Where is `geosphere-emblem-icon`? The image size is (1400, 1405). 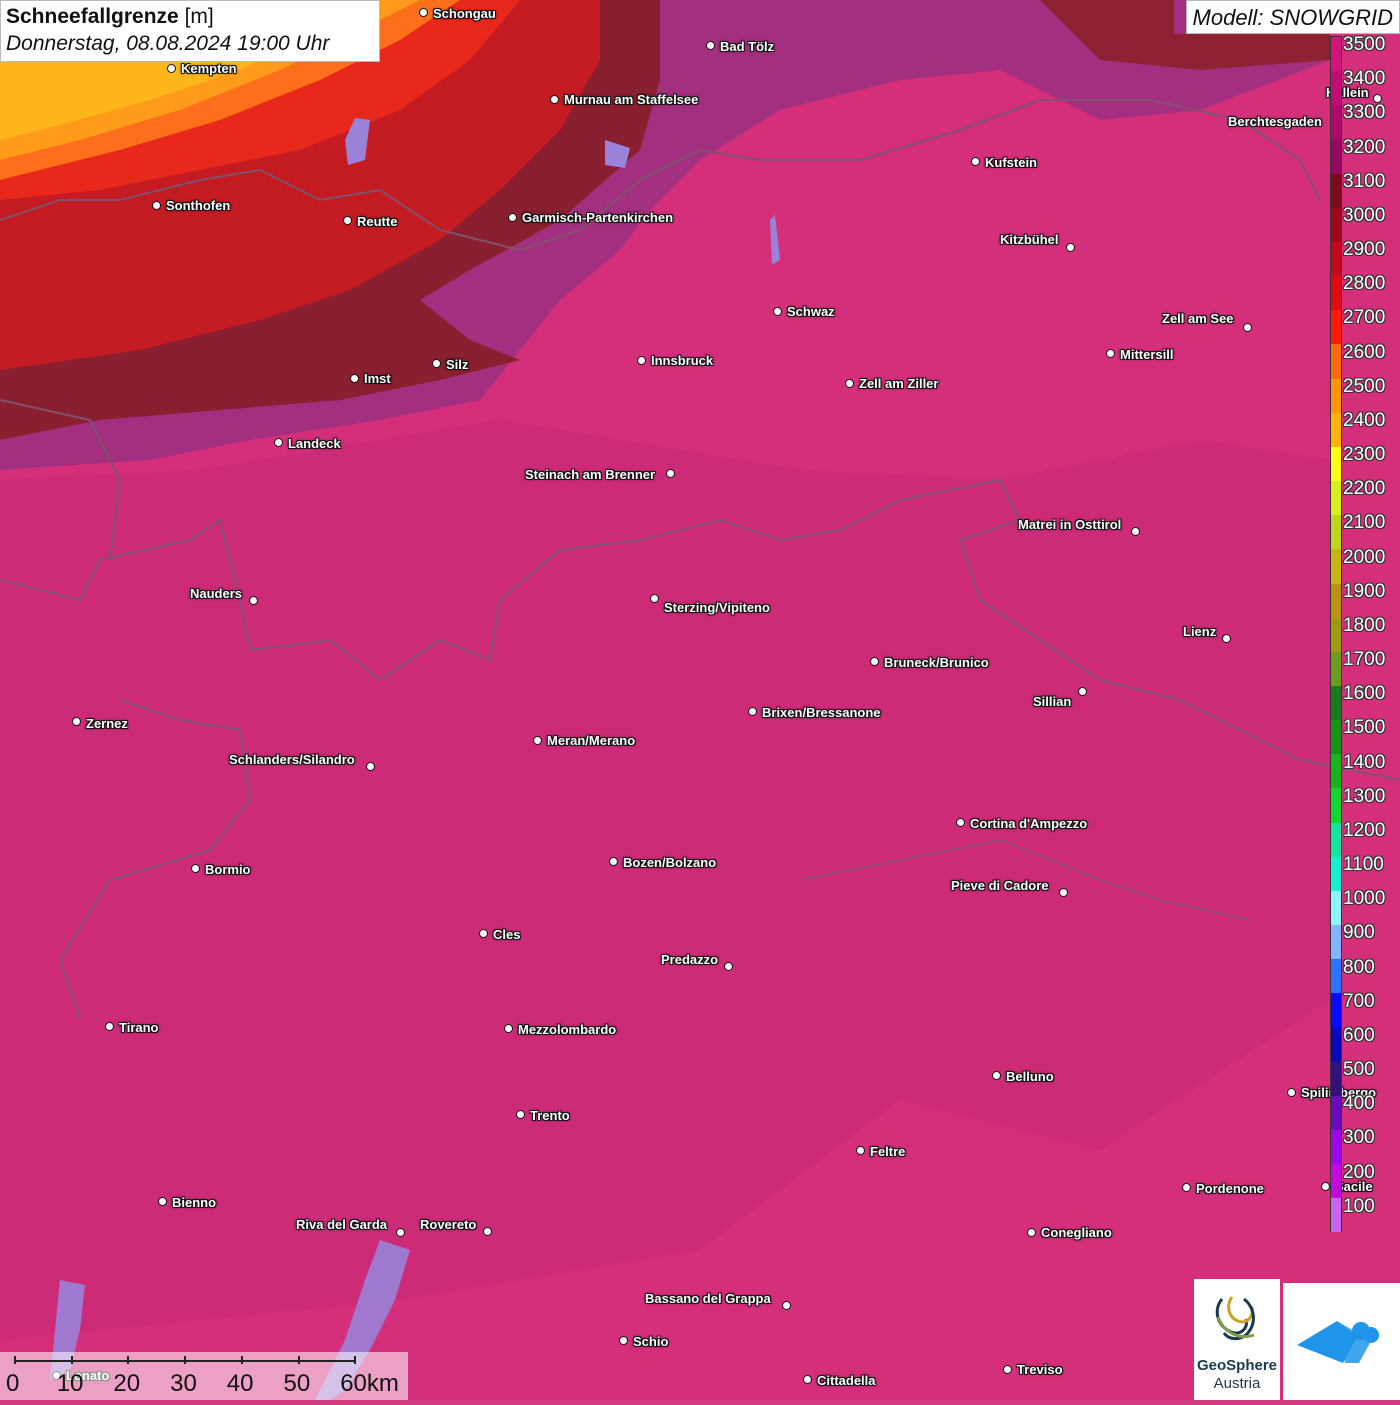 geosphere-emblem-icon is located at coordinates (1235, 1318).